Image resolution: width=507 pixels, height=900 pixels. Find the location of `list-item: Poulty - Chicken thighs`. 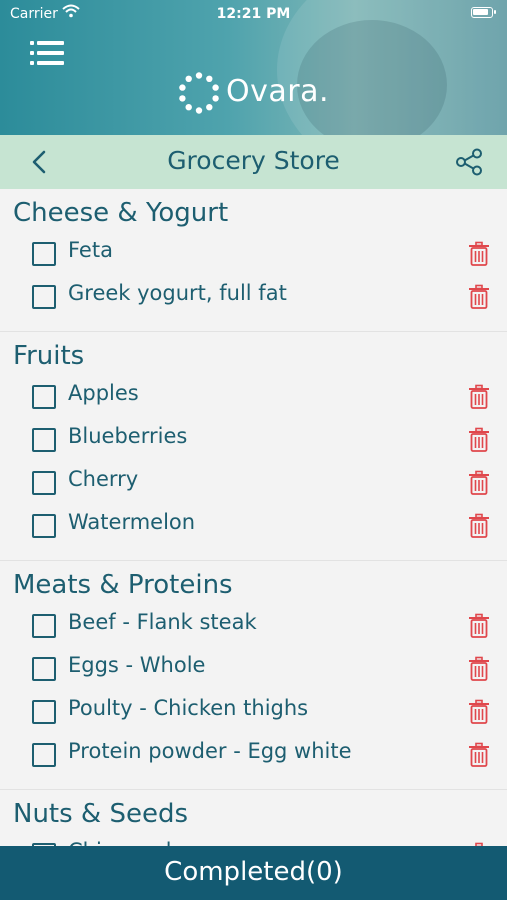

list-item: Poulty - Chicken thighs is located at coordinates (253, 712).